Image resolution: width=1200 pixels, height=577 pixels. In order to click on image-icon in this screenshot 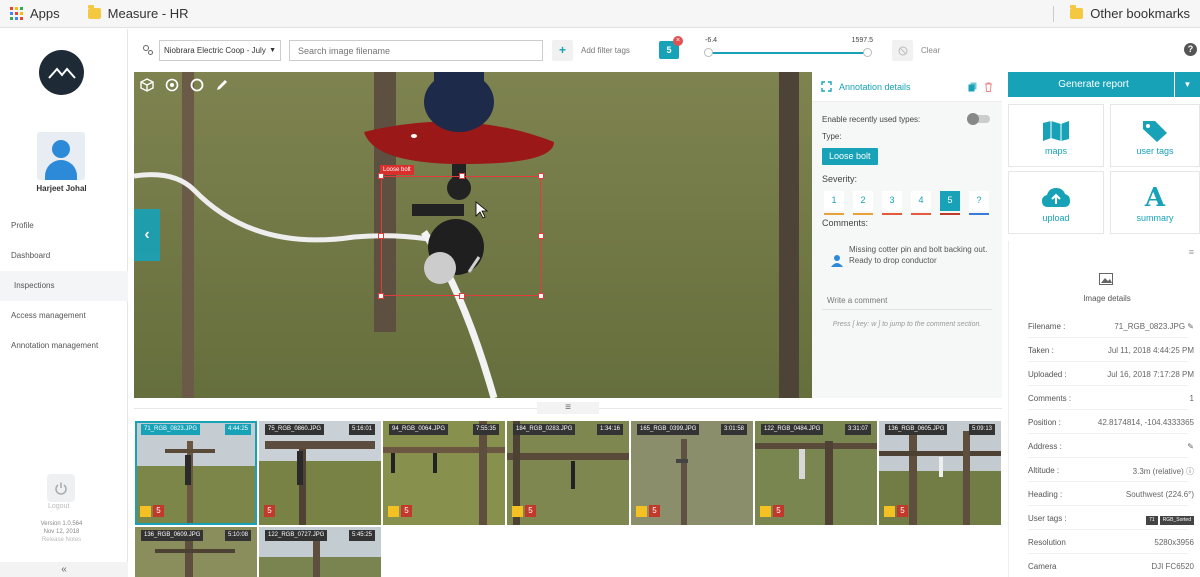, I will do `click(1106, 279)`.